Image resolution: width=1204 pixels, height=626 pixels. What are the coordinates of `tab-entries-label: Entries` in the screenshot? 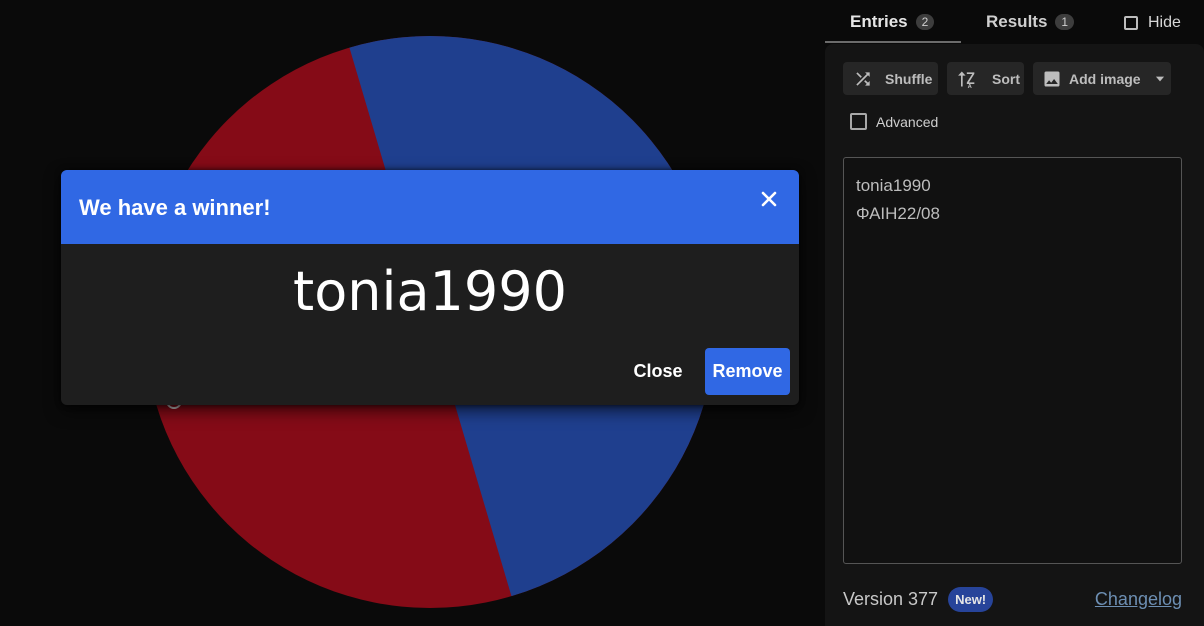 It's located at (879, 21).